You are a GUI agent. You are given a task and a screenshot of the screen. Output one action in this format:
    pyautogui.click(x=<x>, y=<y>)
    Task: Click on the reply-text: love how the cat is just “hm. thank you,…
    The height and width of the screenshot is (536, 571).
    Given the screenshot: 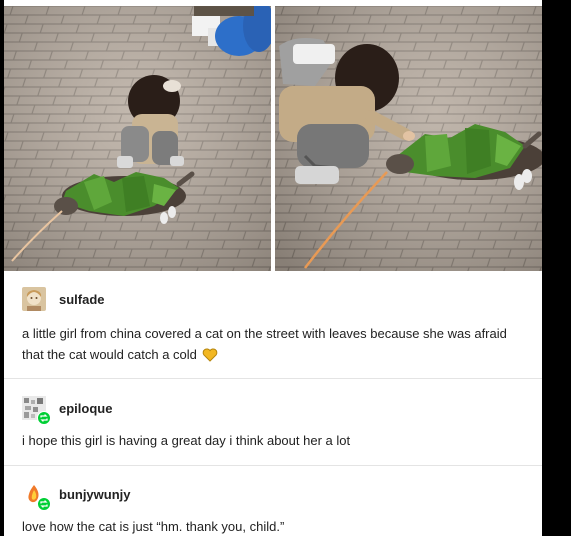 What is the action you would take?
    pyautogui.click(x=153, y=526)
    